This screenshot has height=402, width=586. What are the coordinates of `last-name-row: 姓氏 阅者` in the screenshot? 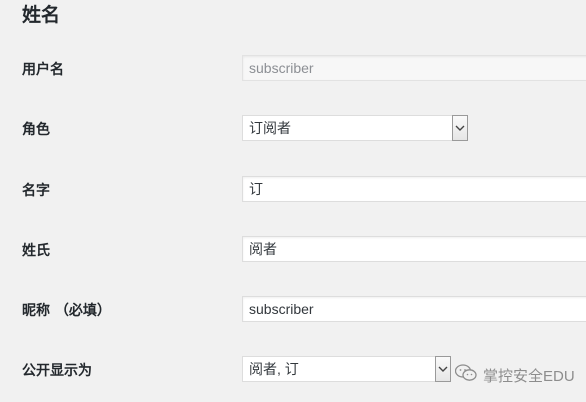 It's located at (293, 251).